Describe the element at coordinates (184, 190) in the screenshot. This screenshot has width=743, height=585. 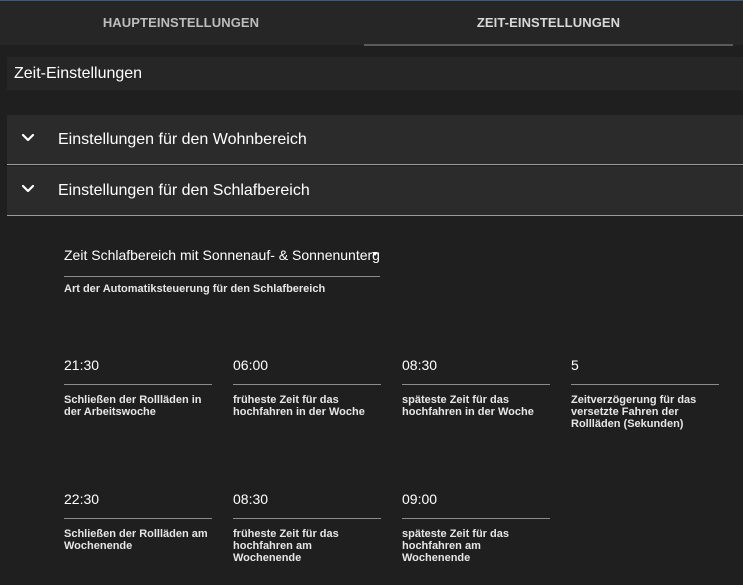
I see `panel-label: Einstellungen für den Schlafbereich` at that location.